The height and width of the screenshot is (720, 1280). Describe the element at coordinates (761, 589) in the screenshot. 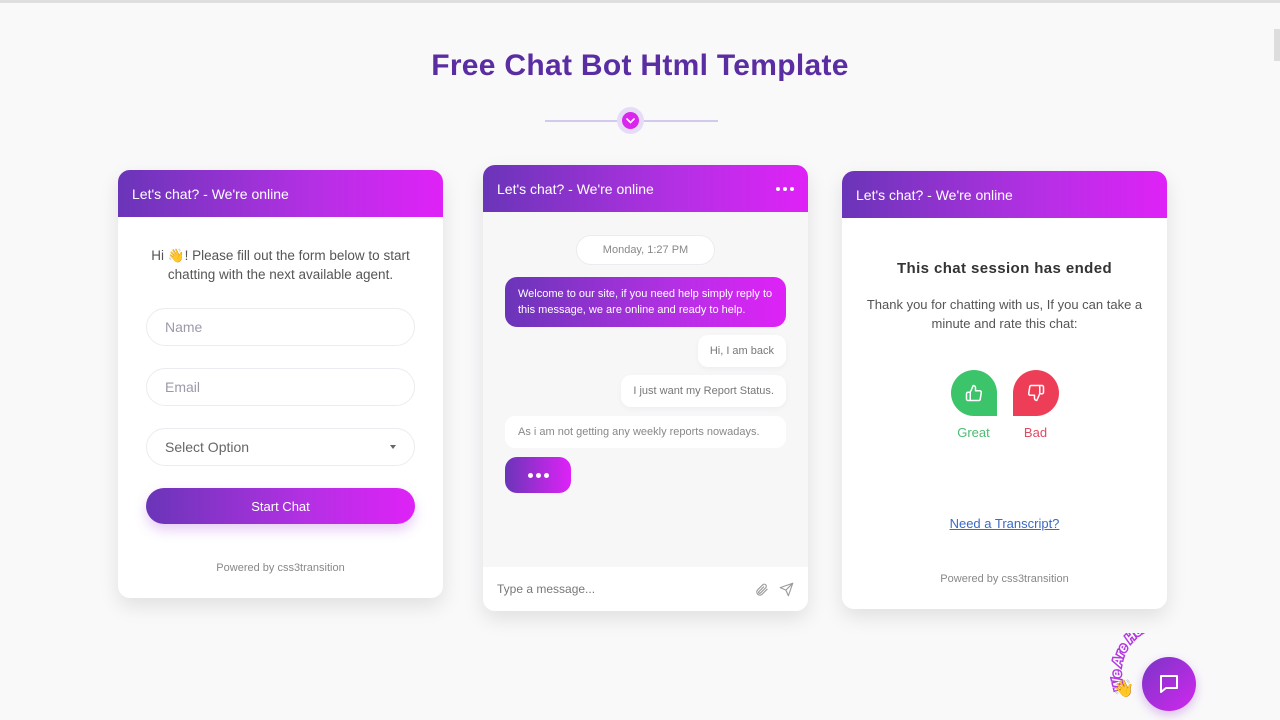

I see `paperclip-icon` at that location.